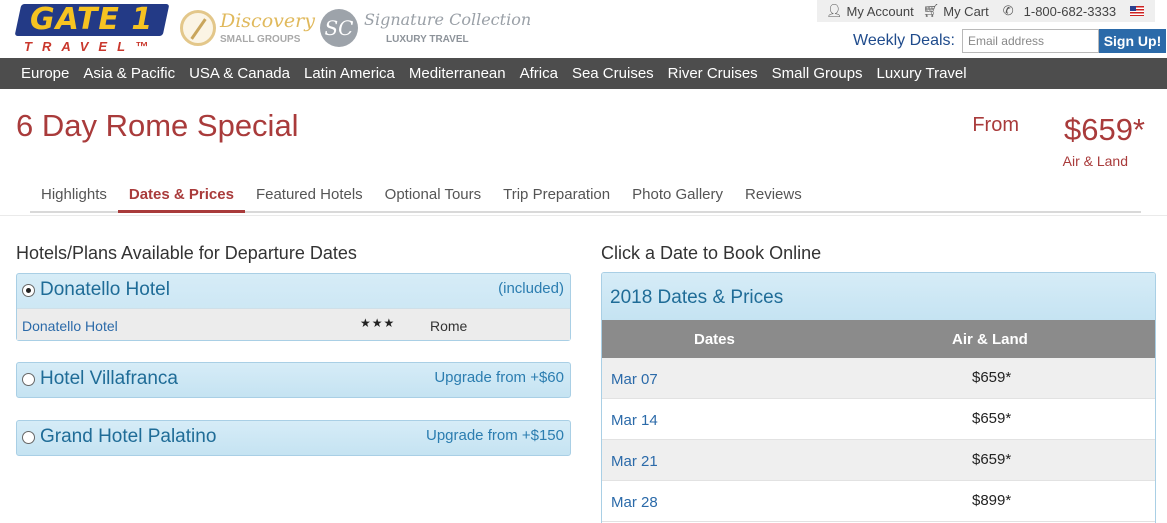 Image resolution: width=1167 pixels, height=523 pixels. I want to click on weekly-deals-signup: Weekly Deals: Sign Up!, so click(1009, 41).